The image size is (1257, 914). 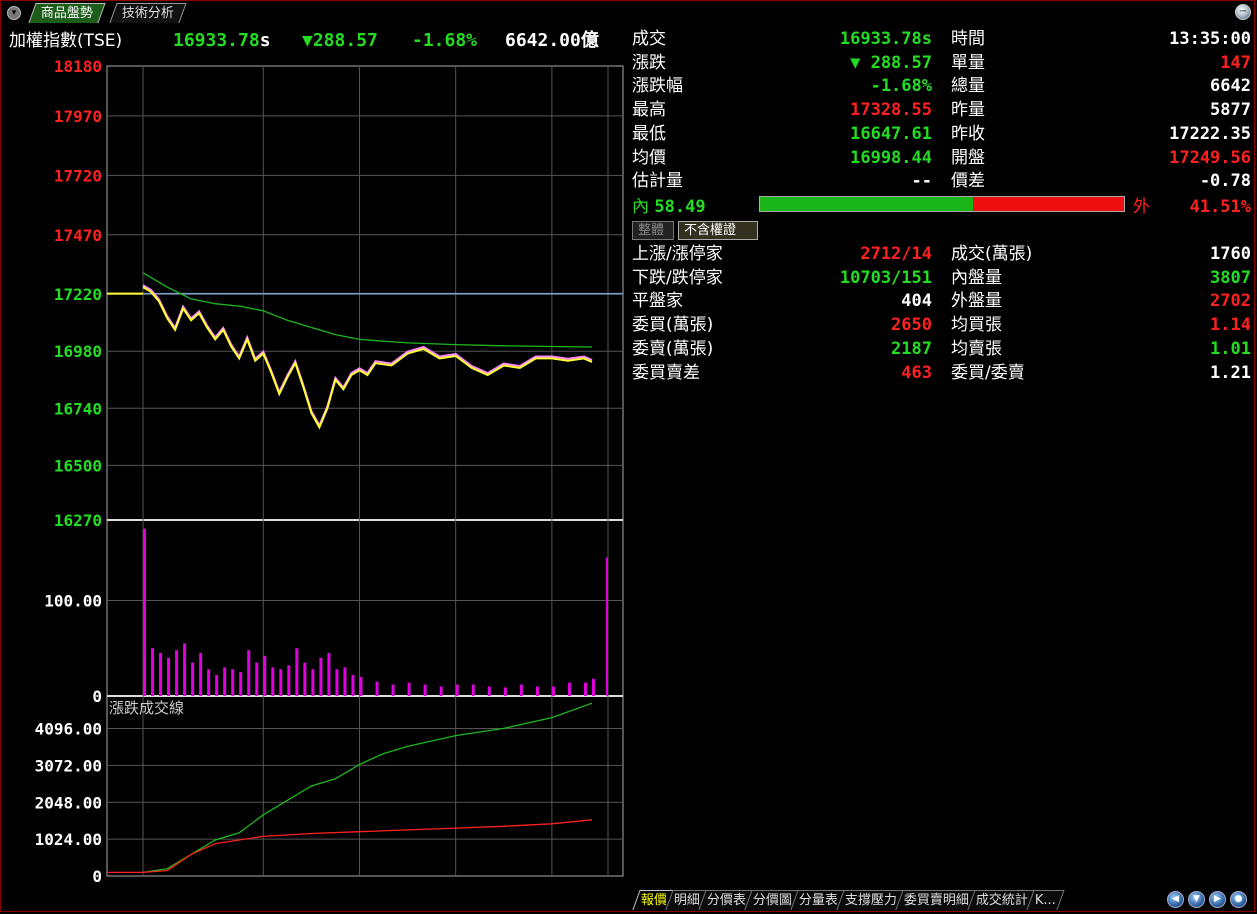 I want to click on stat-label: 均價, so click(x=649, y=157).